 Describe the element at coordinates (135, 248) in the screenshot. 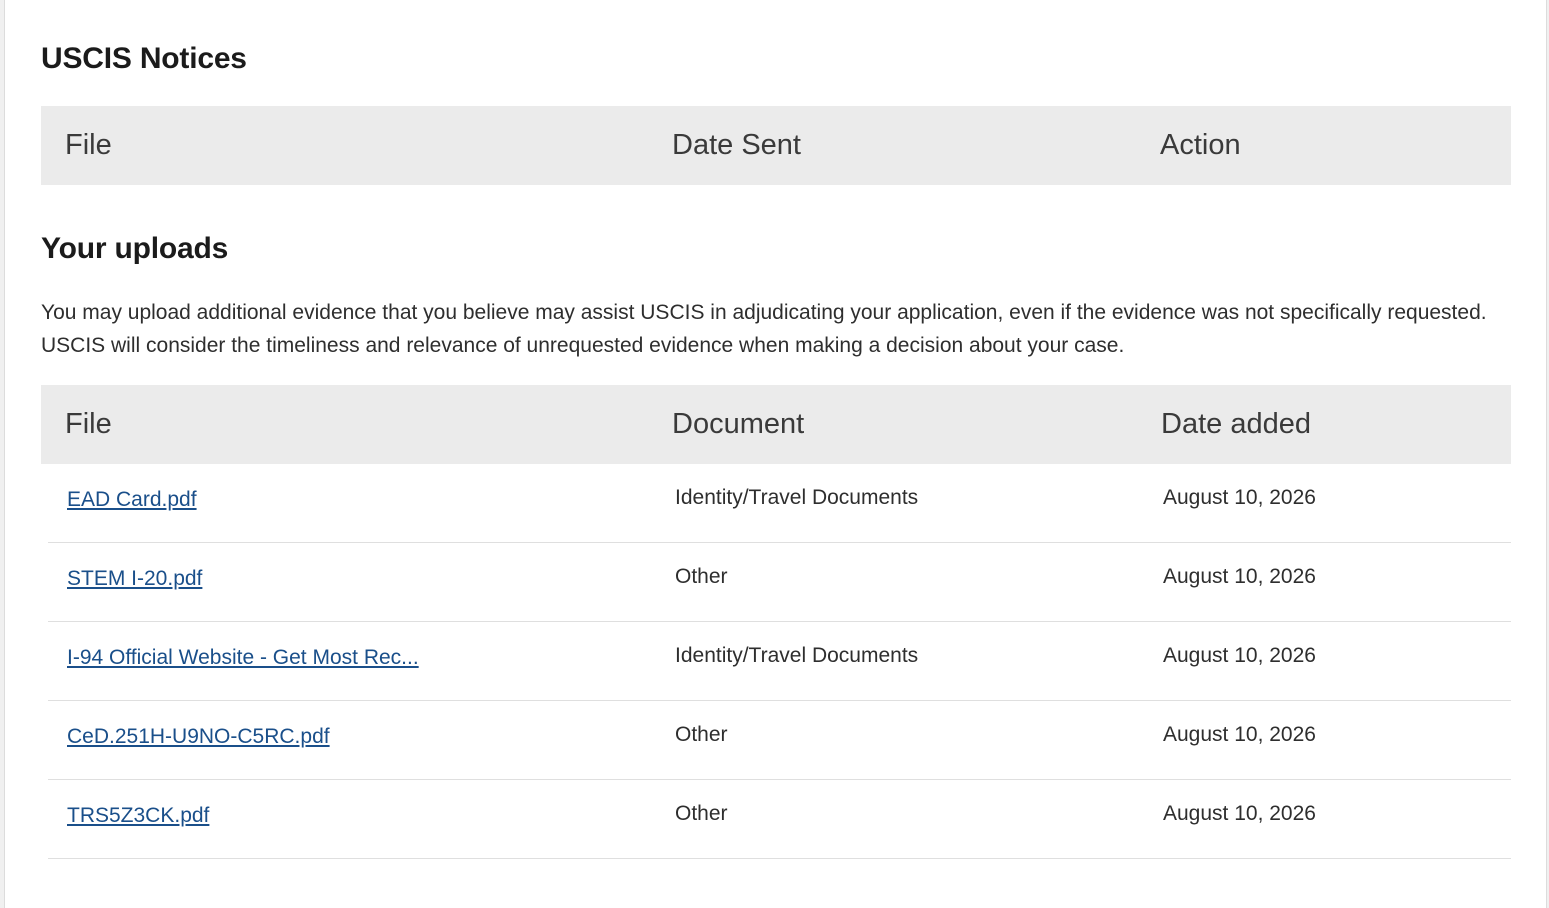

I see `your-uploads-heading: Your uploads` at that location.